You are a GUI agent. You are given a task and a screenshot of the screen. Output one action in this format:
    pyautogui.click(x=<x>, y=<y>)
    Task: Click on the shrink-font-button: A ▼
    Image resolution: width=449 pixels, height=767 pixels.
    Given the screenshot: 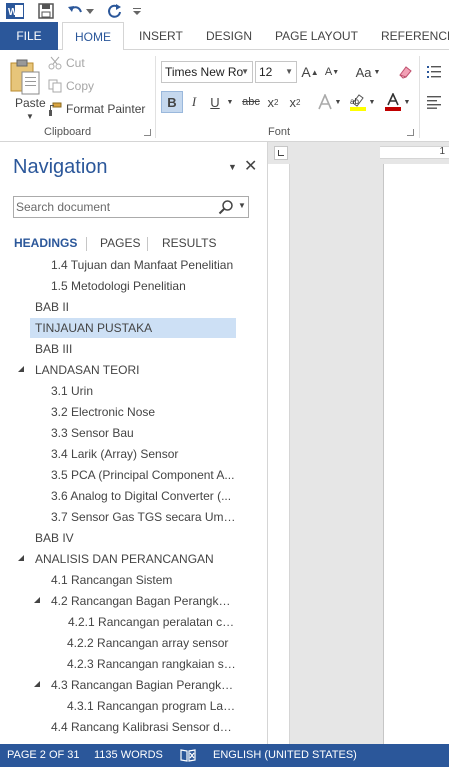 What is the action you would take?
    pyautogui.click(x=332, y=72)
    